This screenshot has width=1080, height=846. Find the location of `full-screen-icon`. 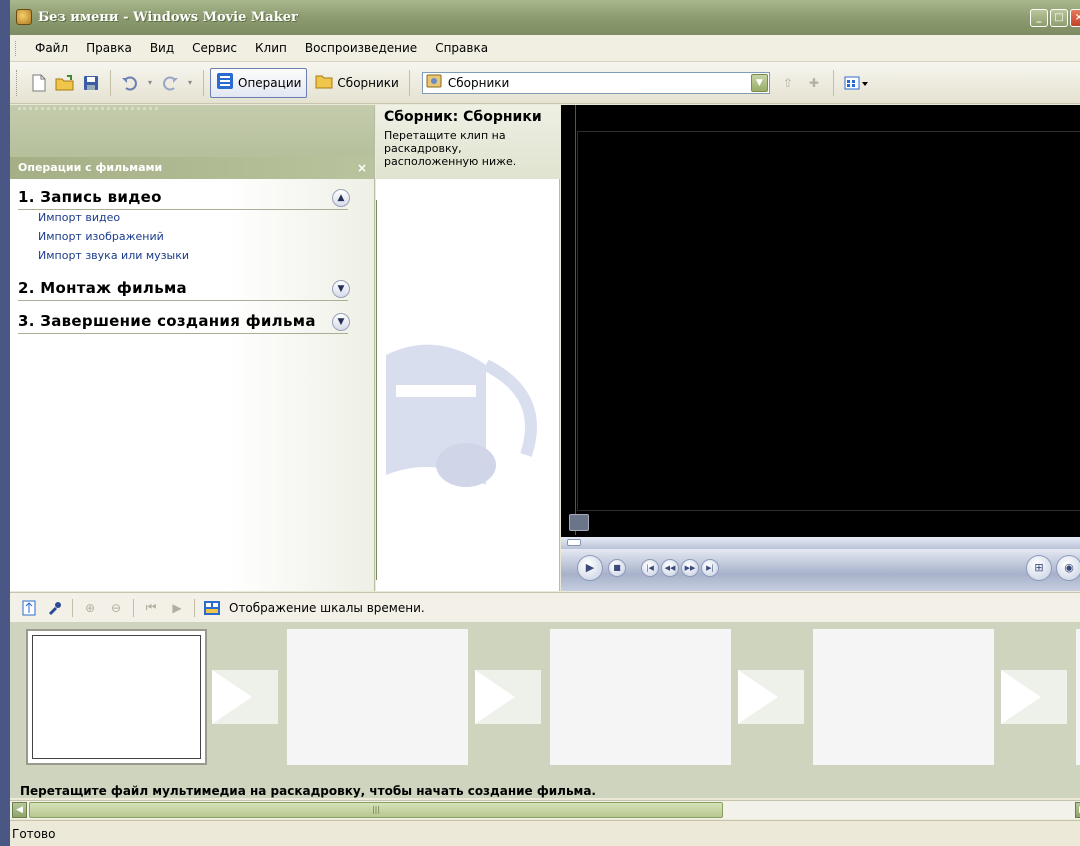

full-screen-icon is located at coordinates (579, 522).